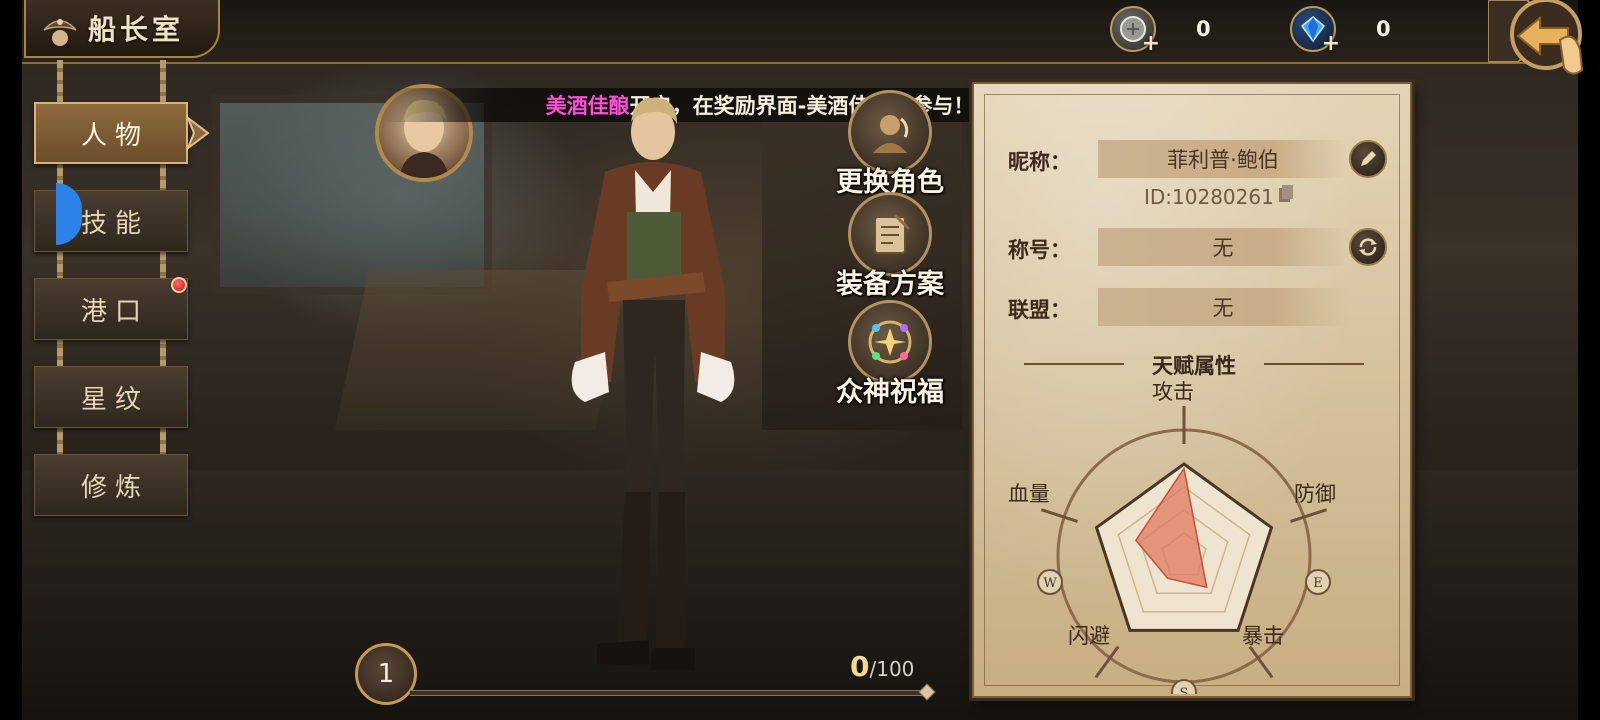 Image resolution: width=1600 pixels, height=720 pixels. I want to click on alliance-value: 无, so click(1223, 308).